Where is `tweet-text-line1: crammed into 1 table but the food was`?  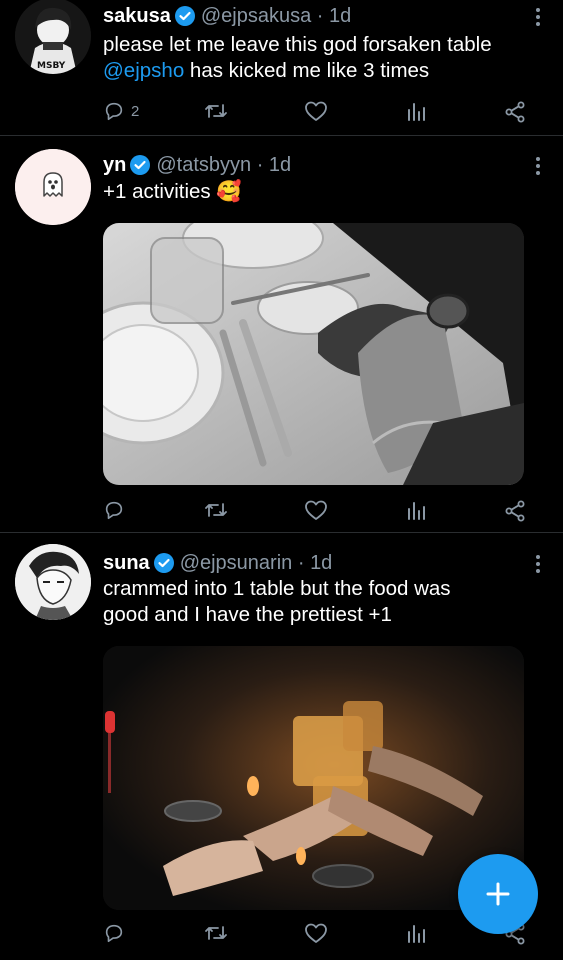
tweet-text-line1: crammed into 1 table but the food was is located at coordinates (277, 588).